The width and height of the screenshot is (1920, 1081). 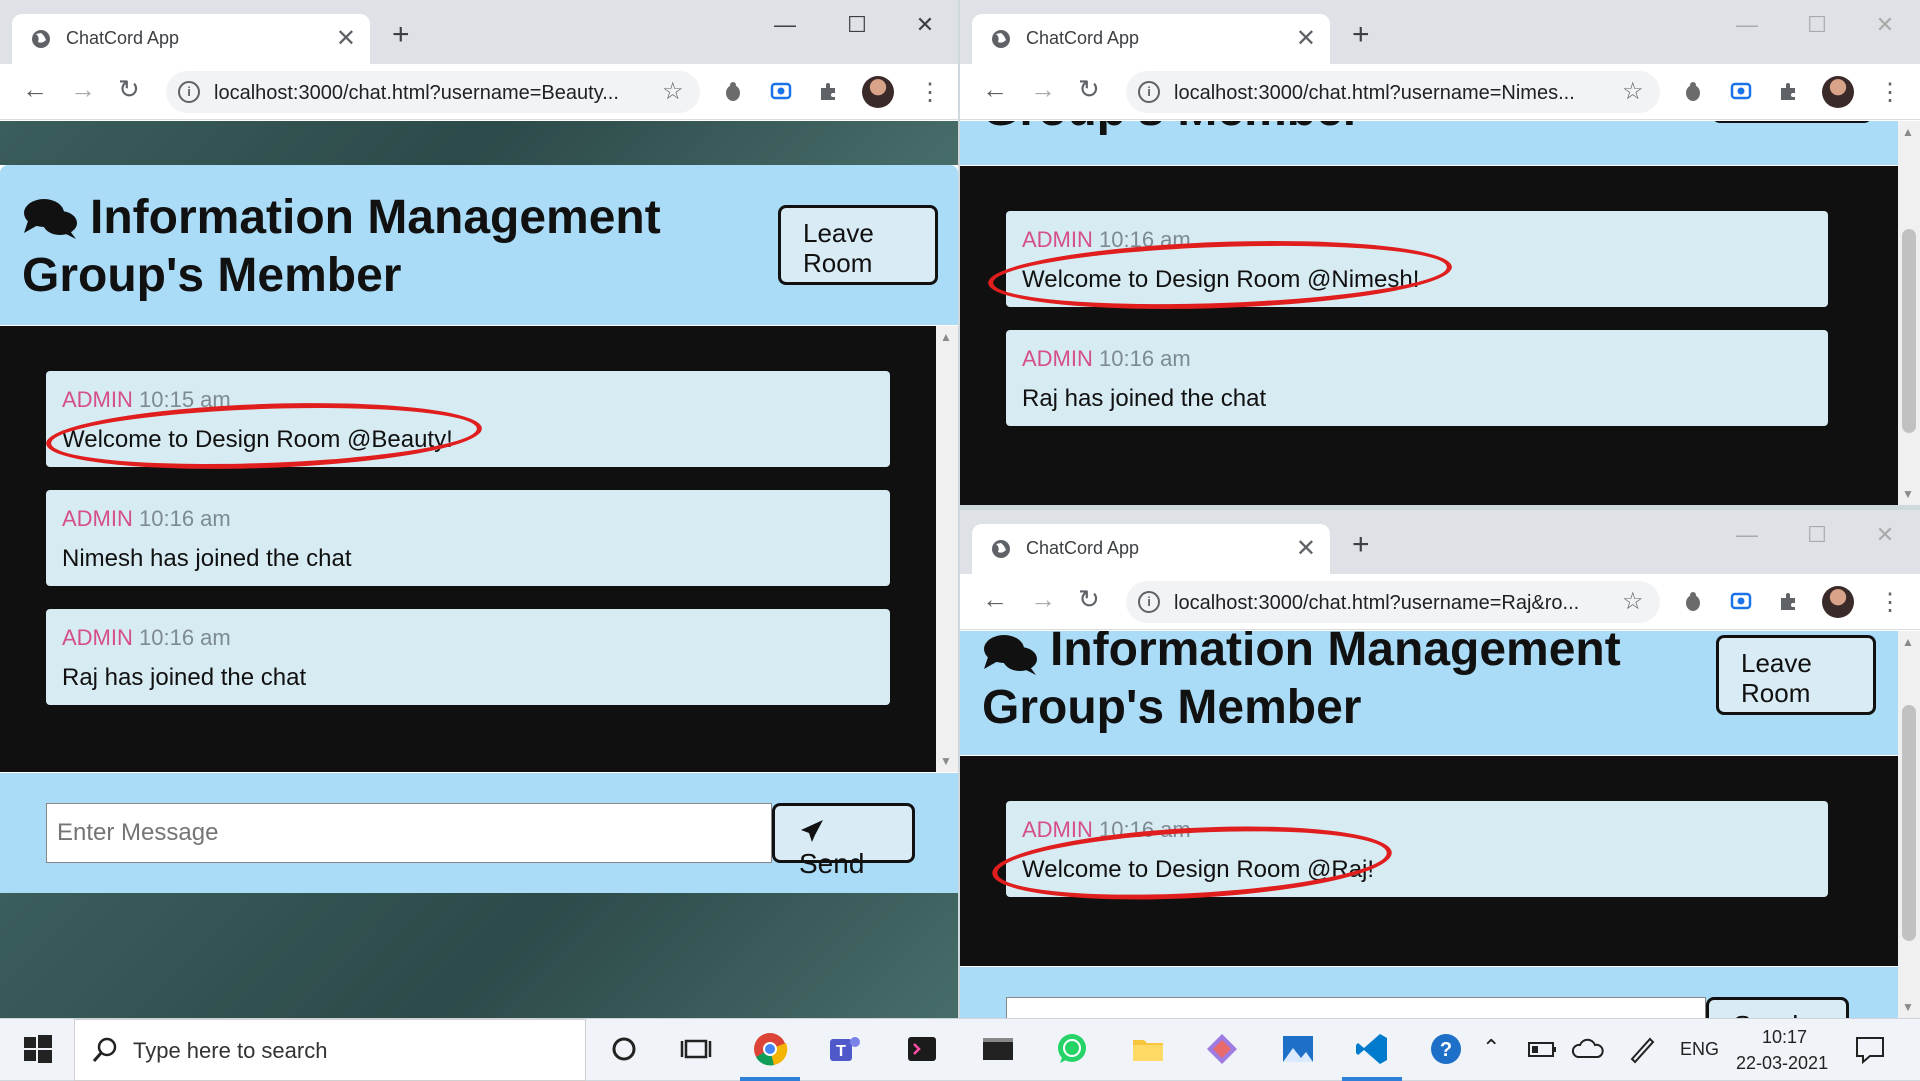 What do you see at coordinates (624, 1049) in the screenshot?
I see `cortana-icon` at bounding box center [624, 1049].